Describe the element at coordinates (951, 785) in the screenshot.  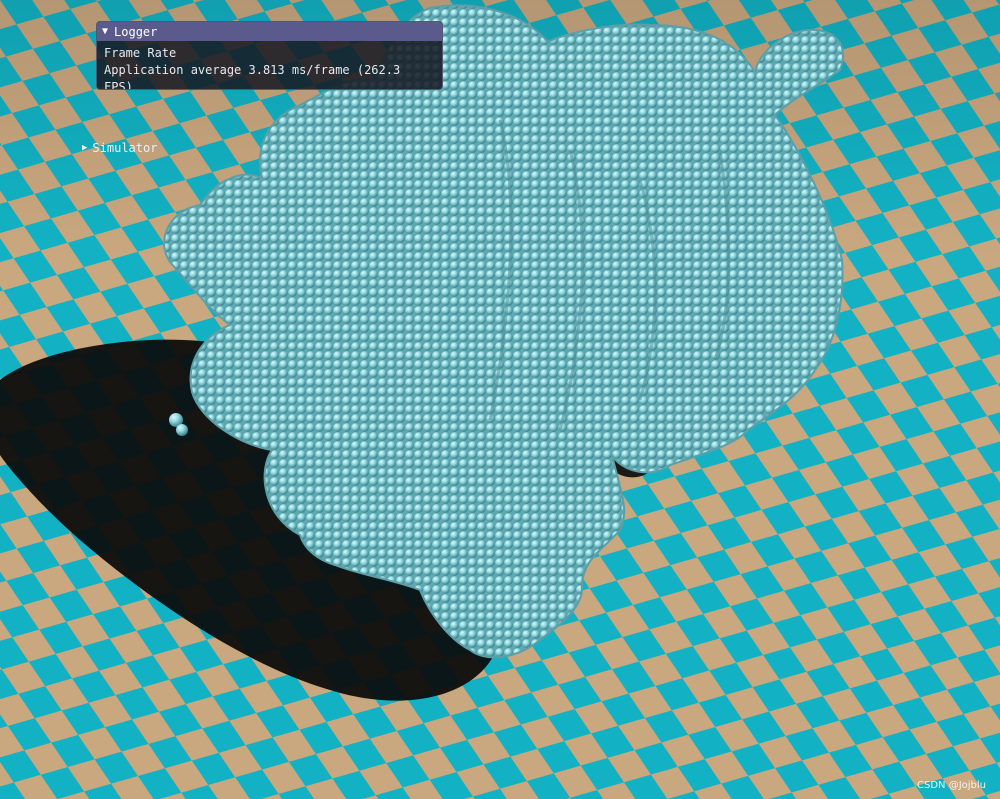
I see `watermark: CSDN @Jojblu` at that location.